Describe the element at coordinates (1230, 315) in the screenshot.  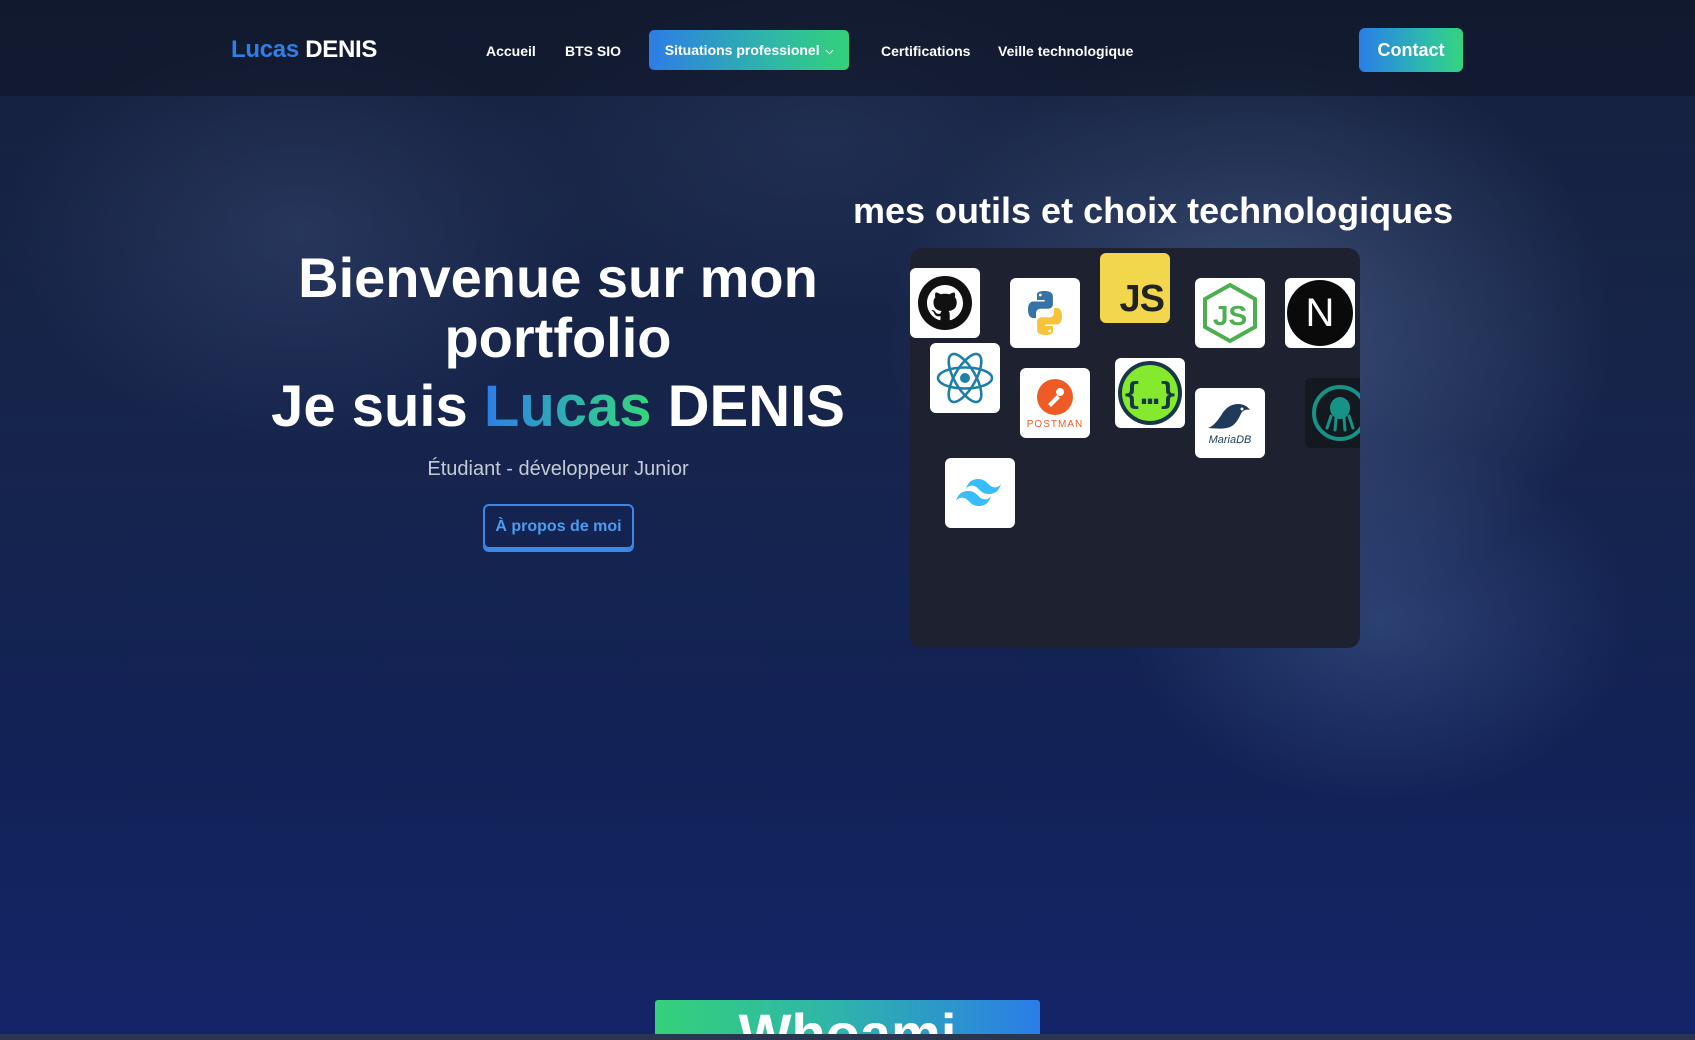
I see `svg-text: JS` at that location.